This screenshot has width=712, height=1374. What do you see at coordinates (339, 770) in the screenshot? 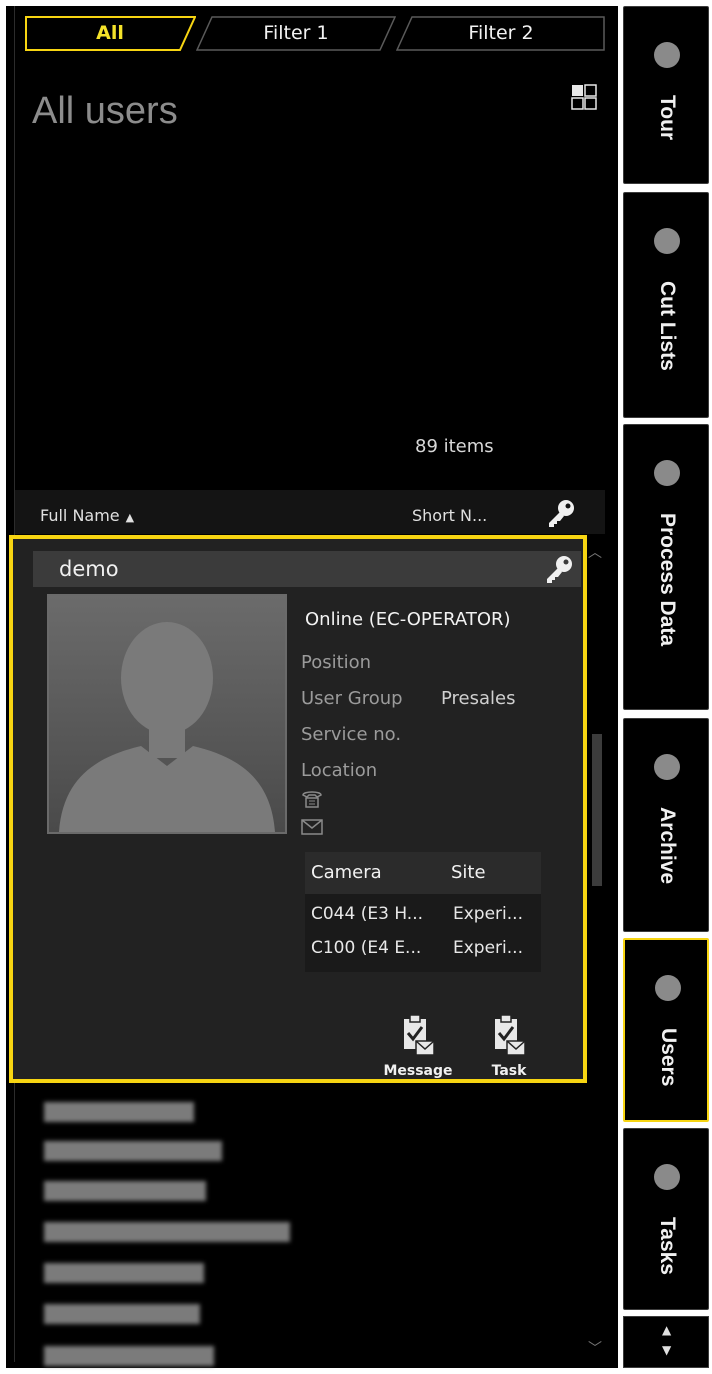
I see `location-label: Location` at bounding box center [339, 770].